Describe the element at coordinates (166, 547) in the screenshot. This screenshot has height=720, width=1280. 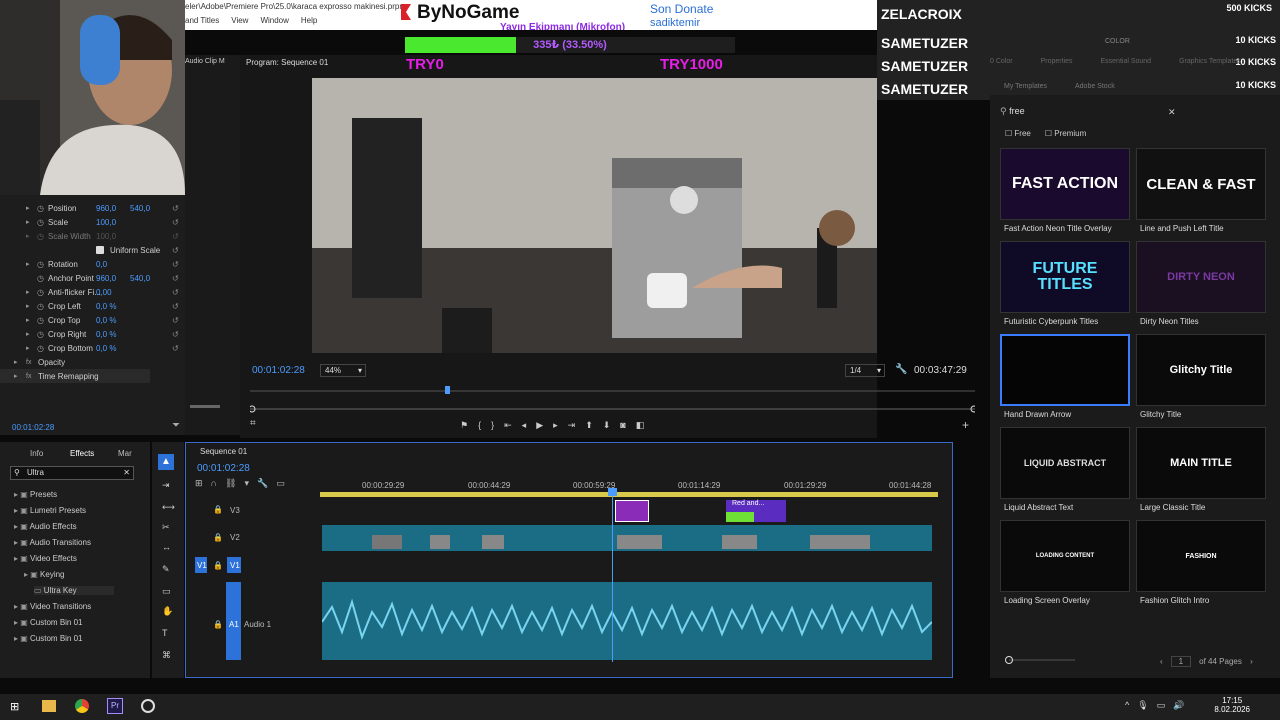
I see `slip-tool-icon: ↔` at that location.